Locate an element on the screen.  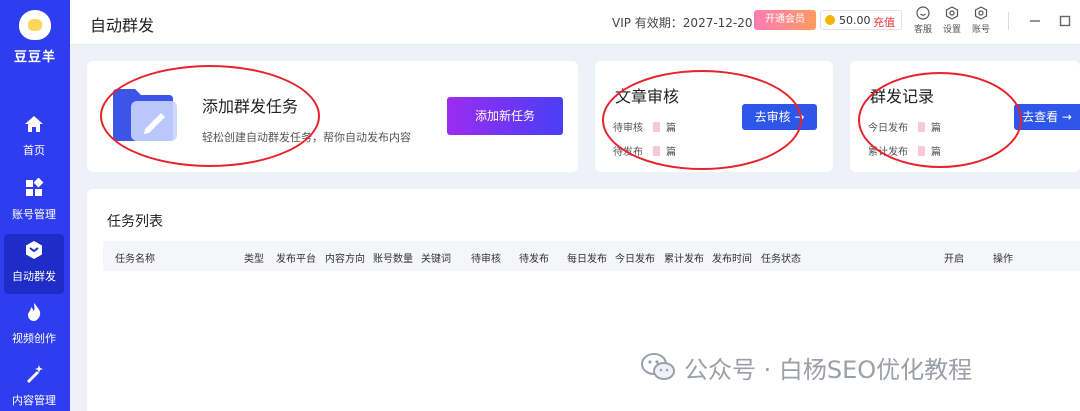
tool-label: 账号 is located at coordinates (980, 30).